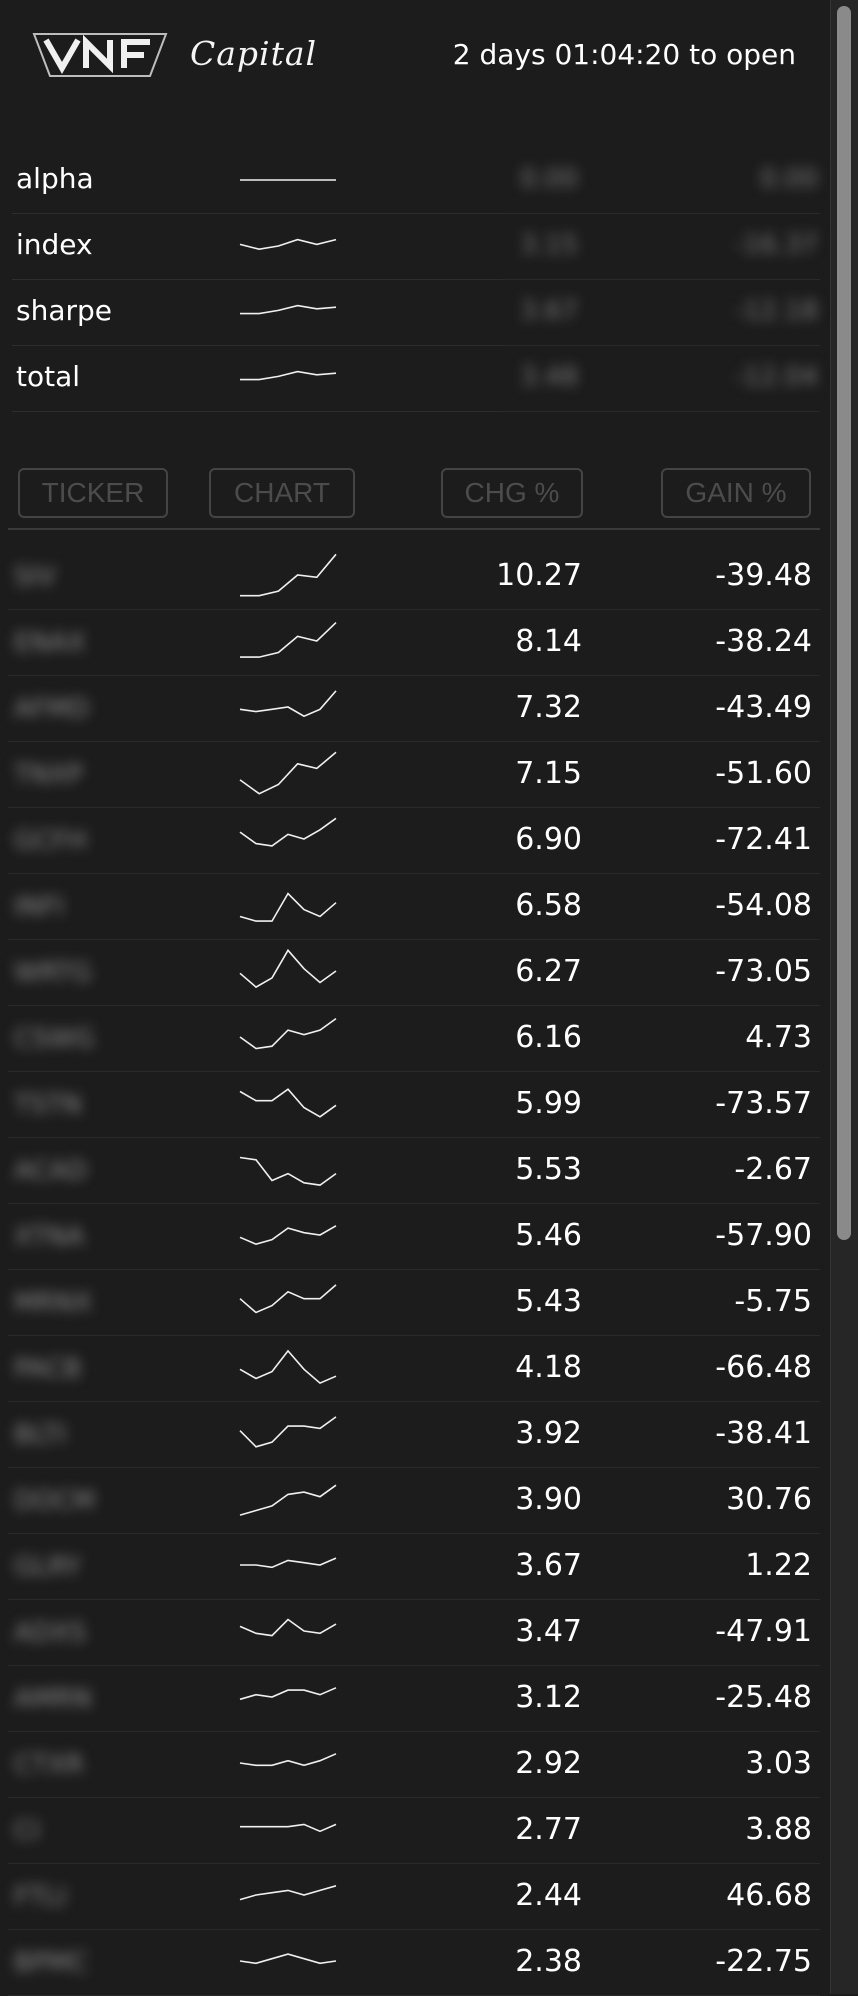  I want to click on gain-percent: 4.73, so click(778, 1037).